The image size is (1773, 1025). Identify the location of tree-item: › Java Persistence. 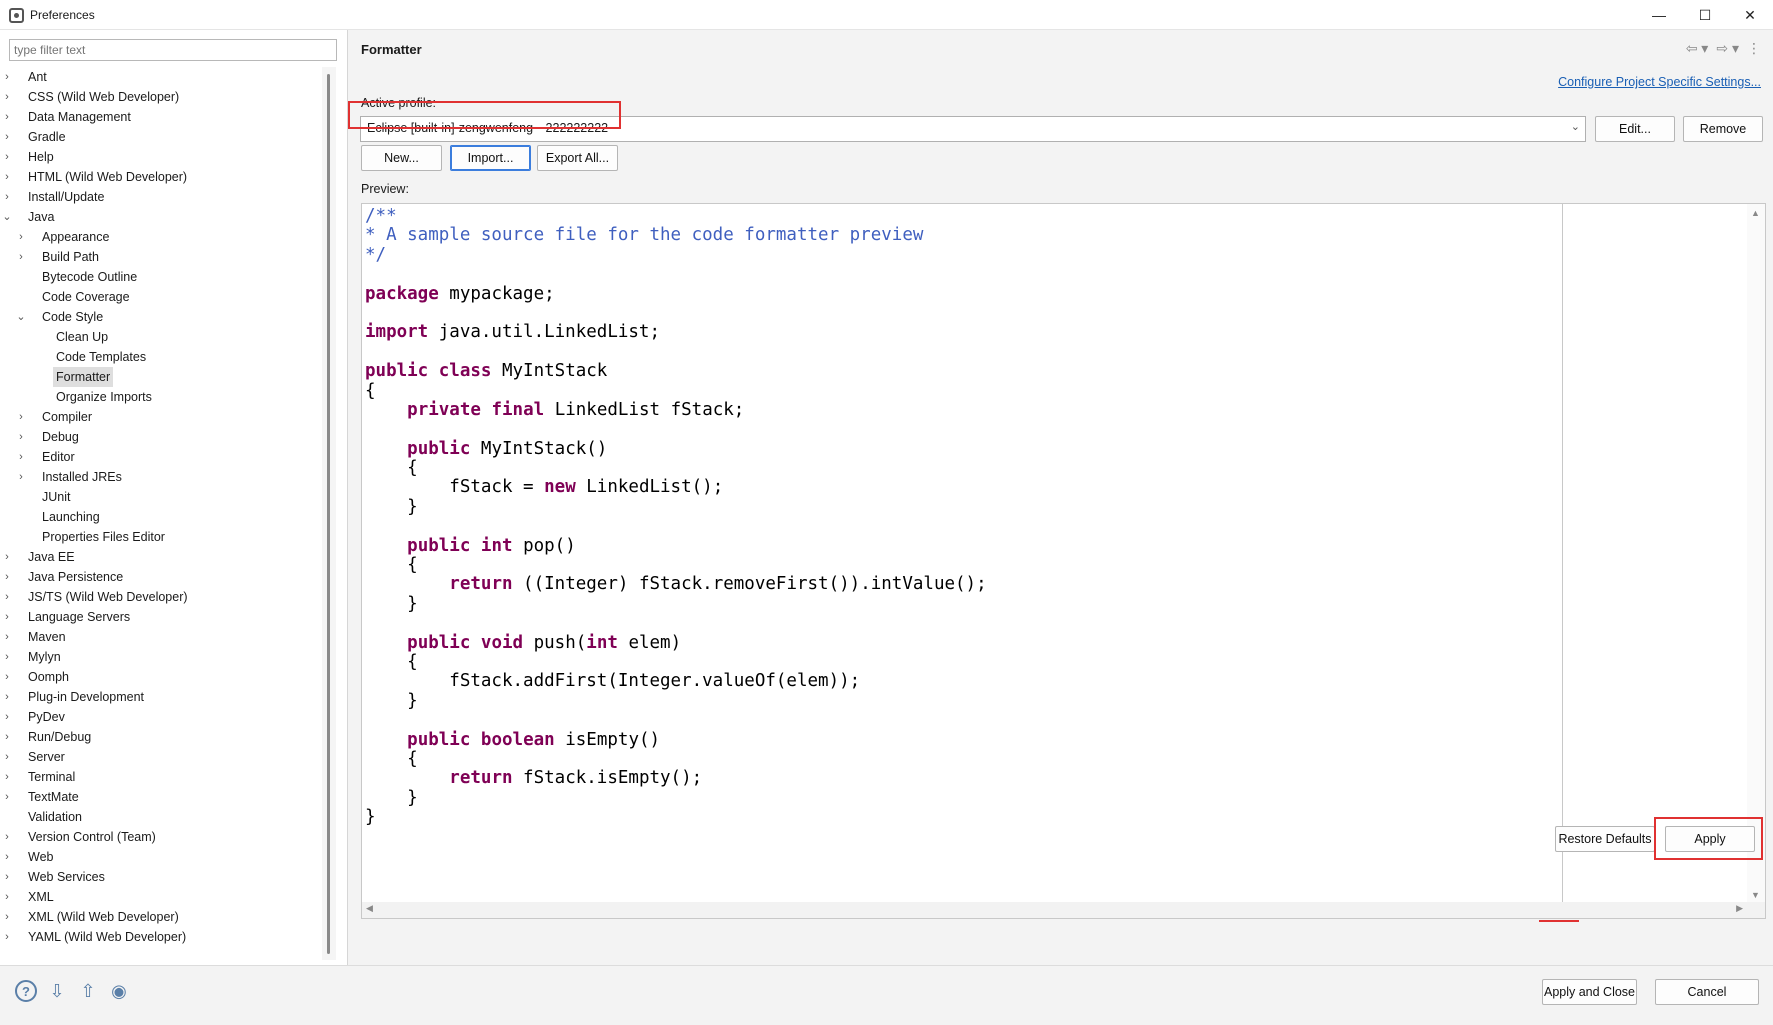
(165, 577).